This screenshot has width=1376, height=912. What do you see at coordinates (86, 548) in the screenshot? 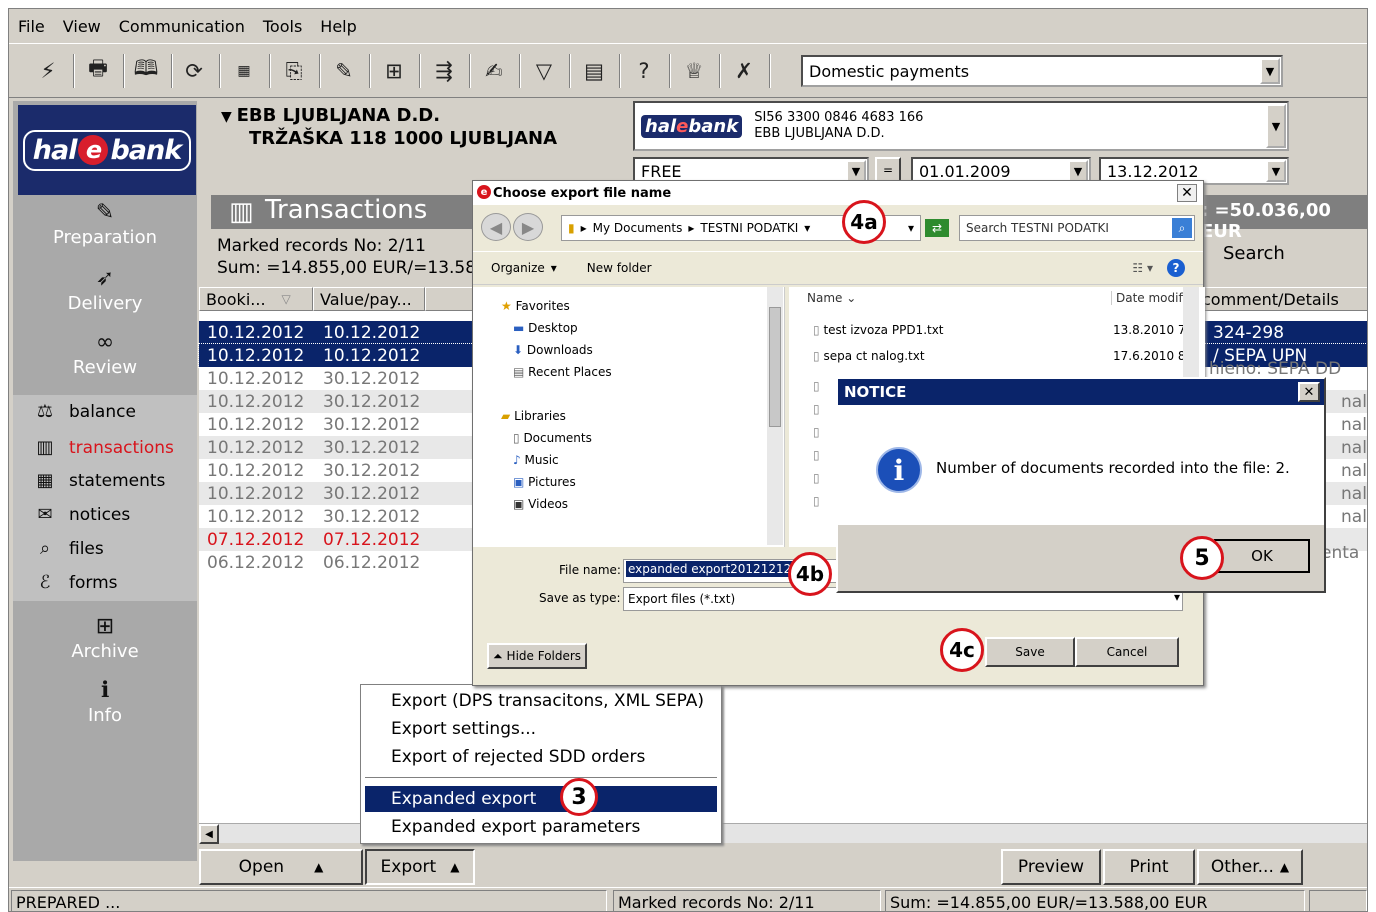
I see `nav-files-label: files` at bounding box center [86, 548].